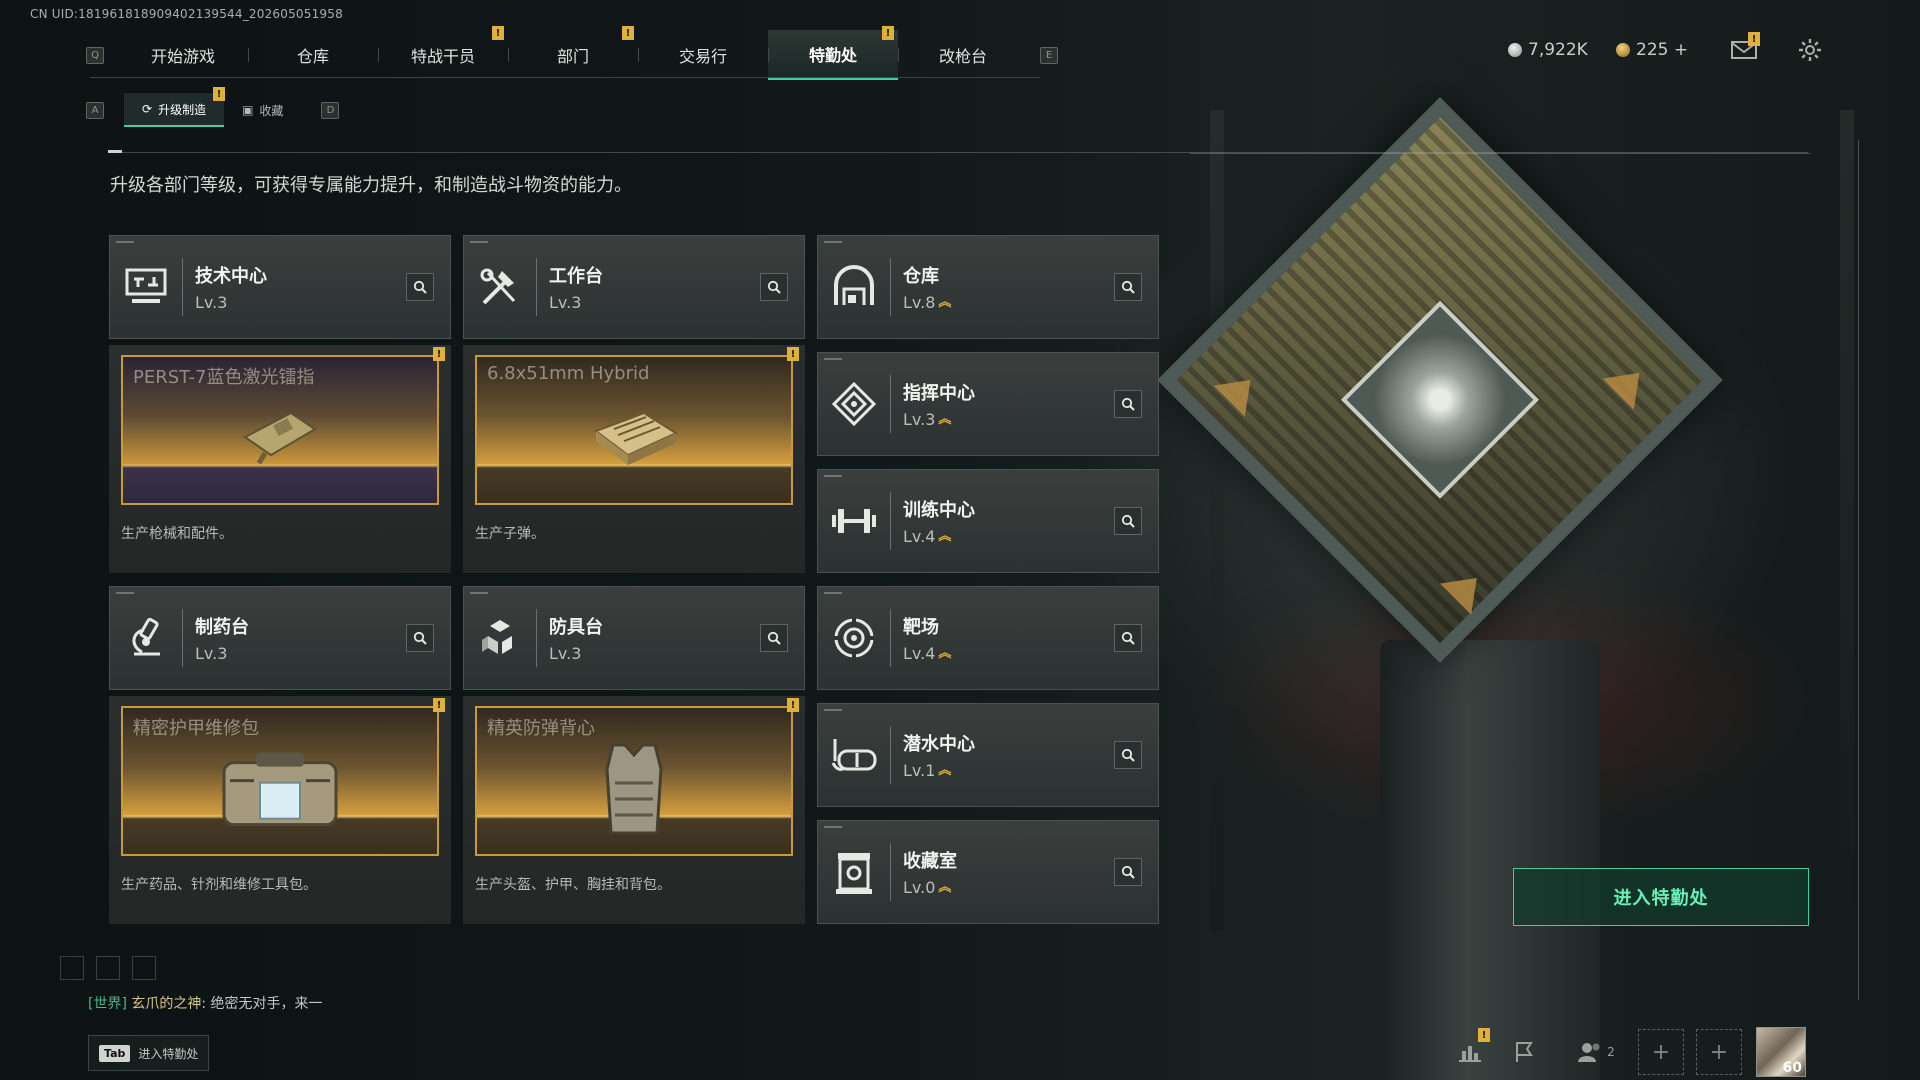 The height and width of the screenshot is (1080, 1920). I want to click on dept-level-text: Lv.0, so click(919, 887).